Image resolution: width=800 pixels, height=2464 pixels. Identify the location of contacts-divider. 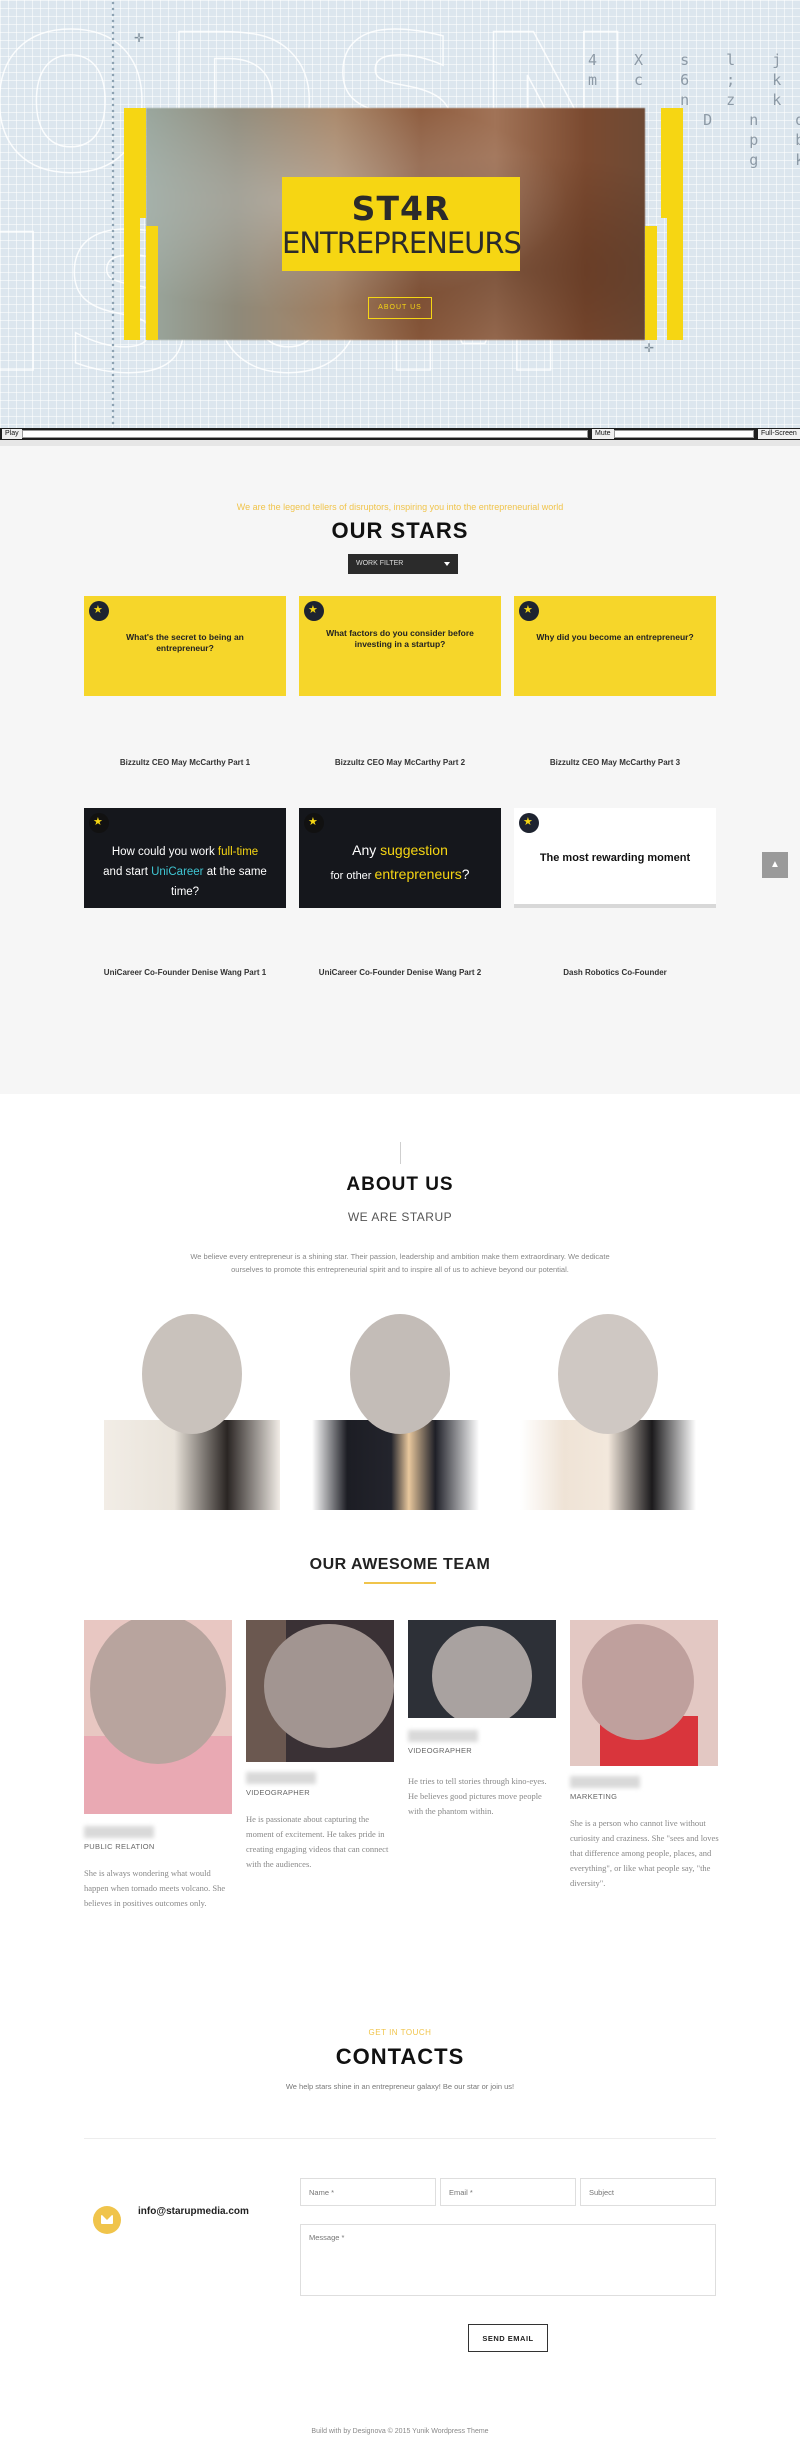
(400, 2138).